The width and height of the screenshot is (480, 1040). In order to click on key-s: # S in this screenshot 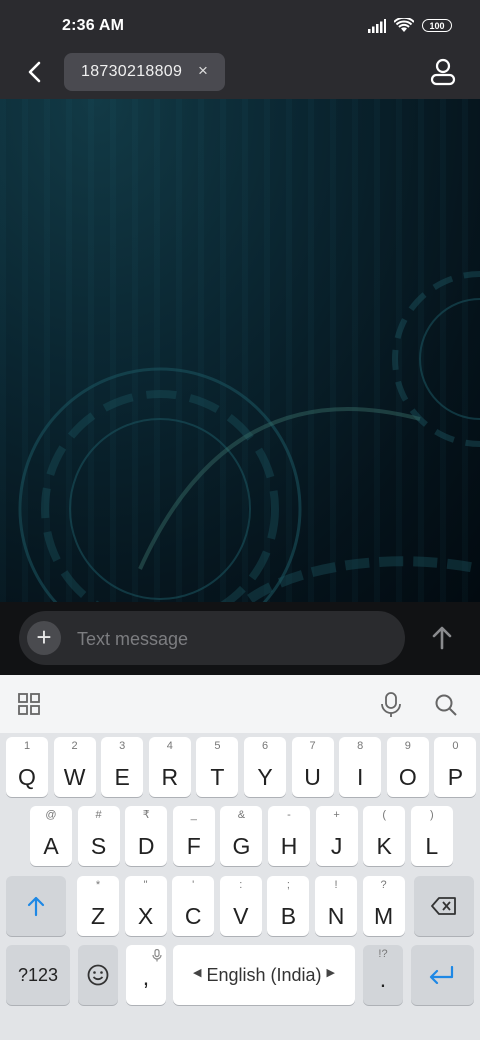, I will do `click(98, 836)`.